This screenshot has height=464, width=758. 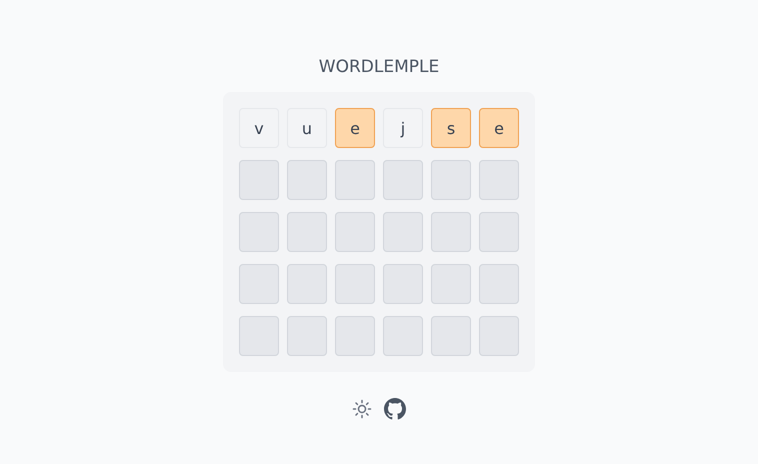 What do you see at coordinates (307, 128) in the screenshot?
I see `letter-tile: u` at bounding box center [307, 128].